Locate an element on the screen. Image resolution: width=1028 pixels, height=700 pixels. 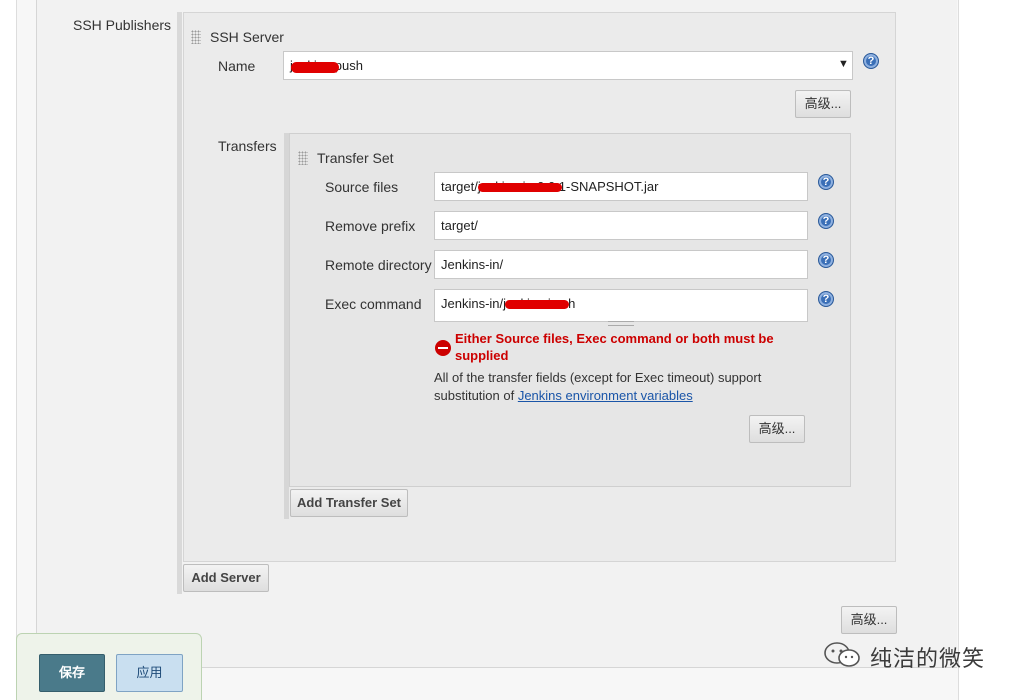
transfers-label: Transfers is located at coordinates (247, 146).